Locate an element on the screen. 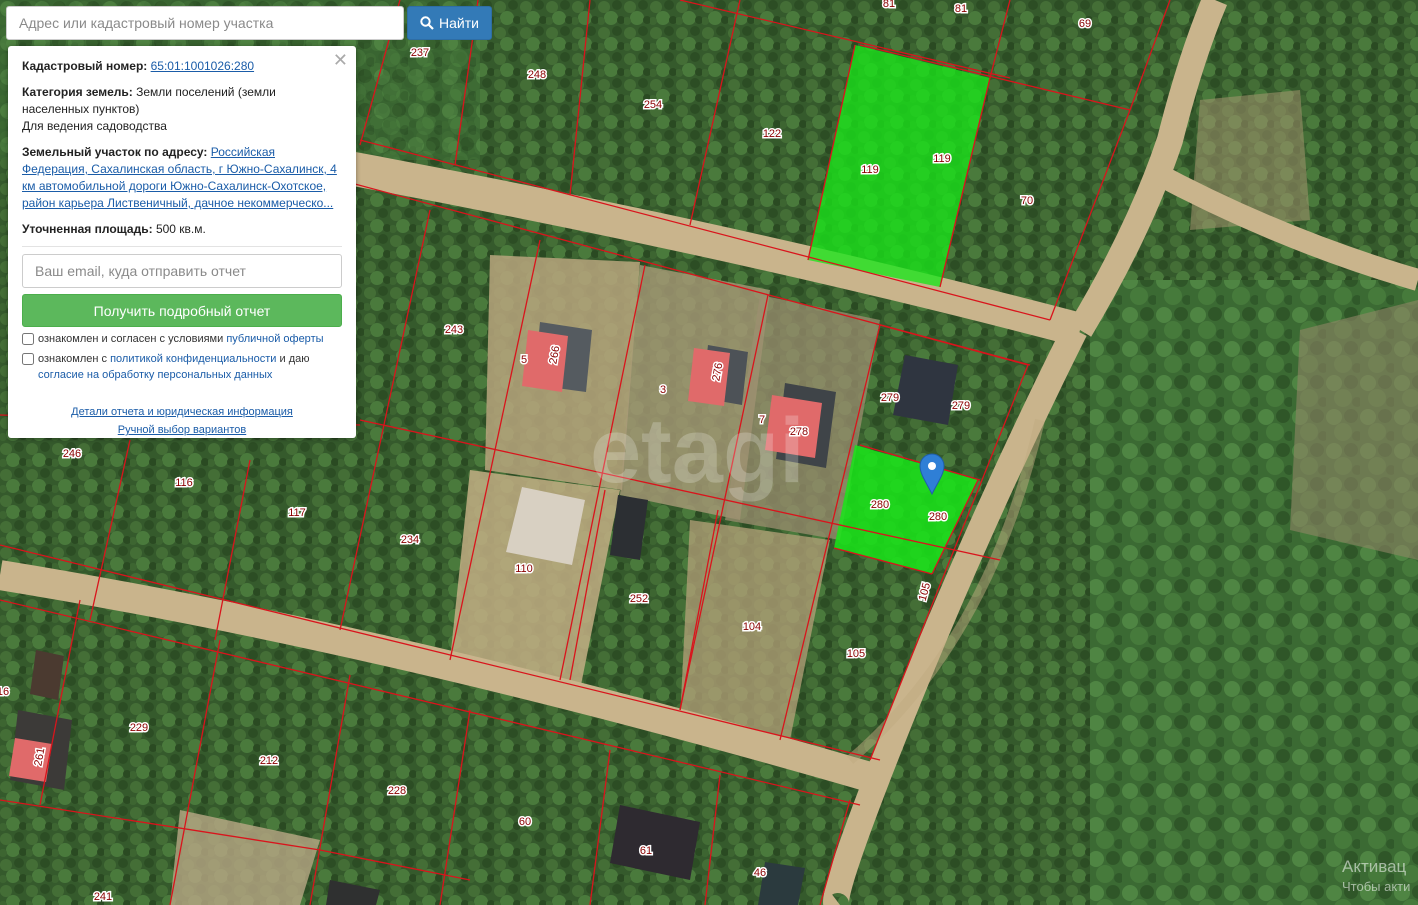  parcel-label: 110 is located at coordinates (524, 569).